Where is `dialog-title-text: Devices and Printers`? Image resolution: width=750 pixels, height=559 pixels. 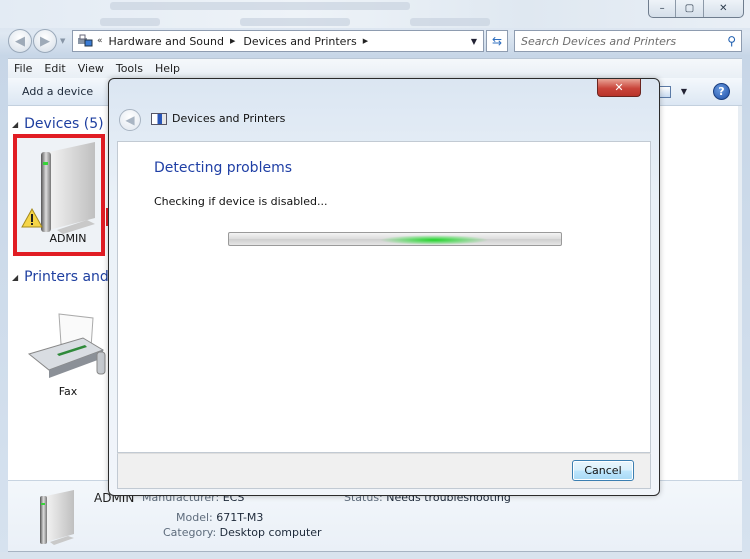
dialog-title-text: Devices and Printers is located at coordinates (229, 118).